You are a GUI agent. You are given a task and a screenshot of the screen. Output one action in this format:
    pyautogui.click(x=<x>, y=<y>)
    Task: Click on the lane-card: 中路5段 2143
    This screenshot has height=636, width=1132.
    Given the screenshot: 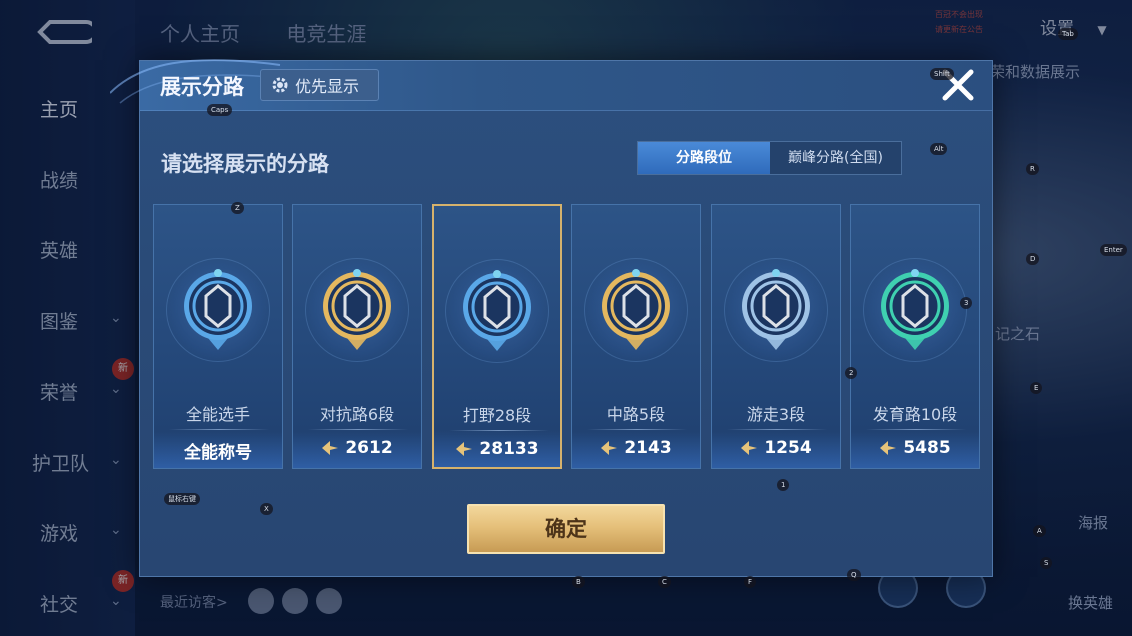 What is the action you would take?
    pyautogui.click(x=636, y=336)
    